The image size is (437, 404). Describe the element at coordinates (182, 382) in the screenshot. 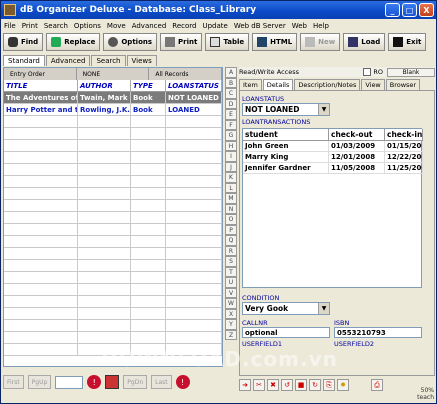

I see `alert-icon: !` at that location.